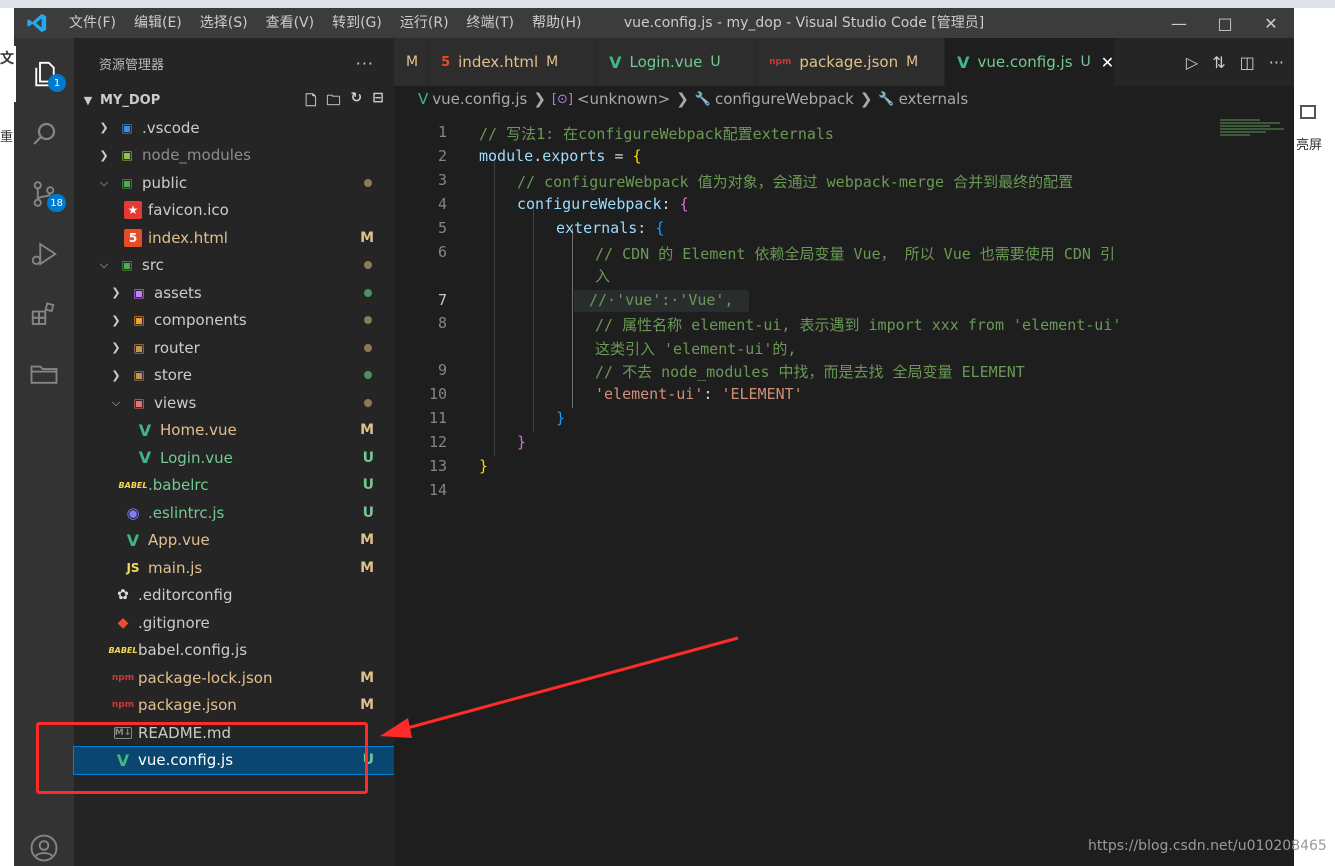  What do you see at coordinates (234, 513) in the screenshot?
I see `tree-item-eslintrc: ◉ .eslintrc.js U` at bounding box center [234, 513].